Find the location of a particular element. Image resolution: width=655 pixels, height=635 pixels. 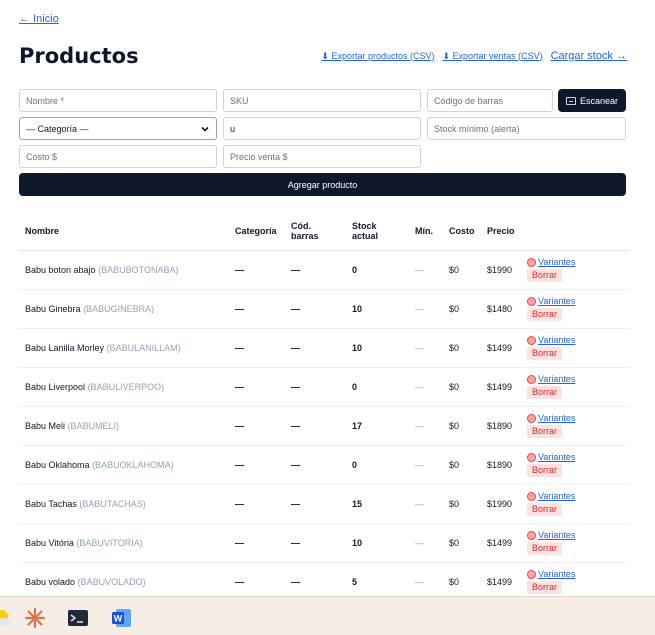

product-name: Babu Liverpool is located at coordinates (55, 386).